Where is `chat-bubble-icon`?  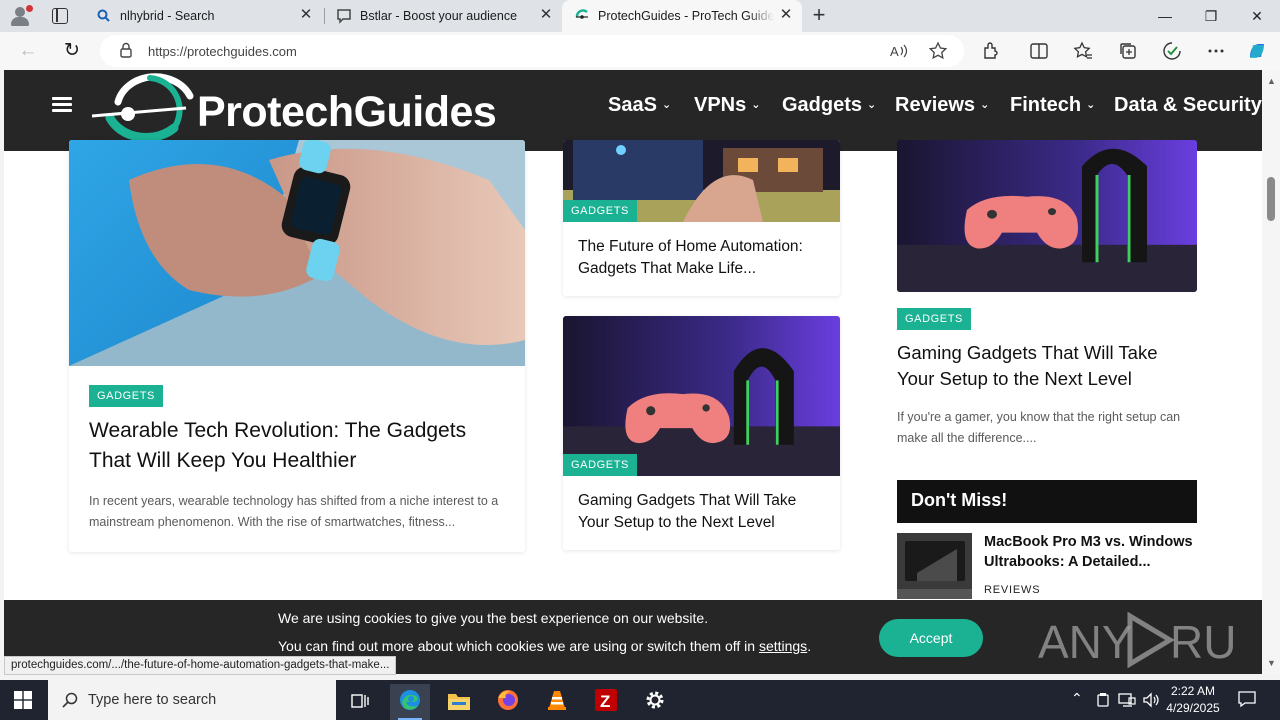
chat-bubble-icon is located at coordinates (344, 16).